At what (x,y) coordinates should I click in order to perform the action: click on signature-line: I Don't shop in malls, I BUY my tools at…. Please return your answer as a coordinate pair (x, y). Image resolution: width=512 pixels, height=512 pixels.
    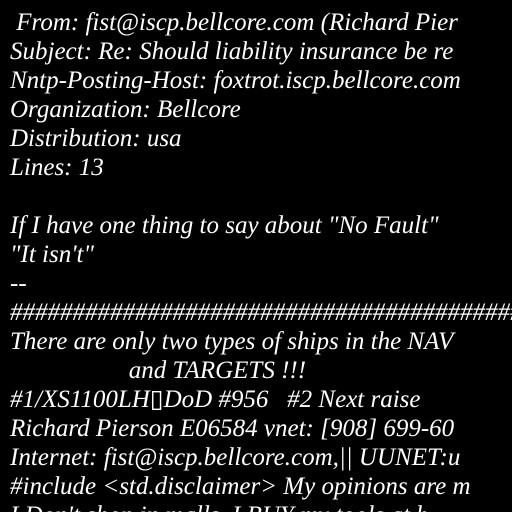
    Looking at the image, I should click on (219, 506).